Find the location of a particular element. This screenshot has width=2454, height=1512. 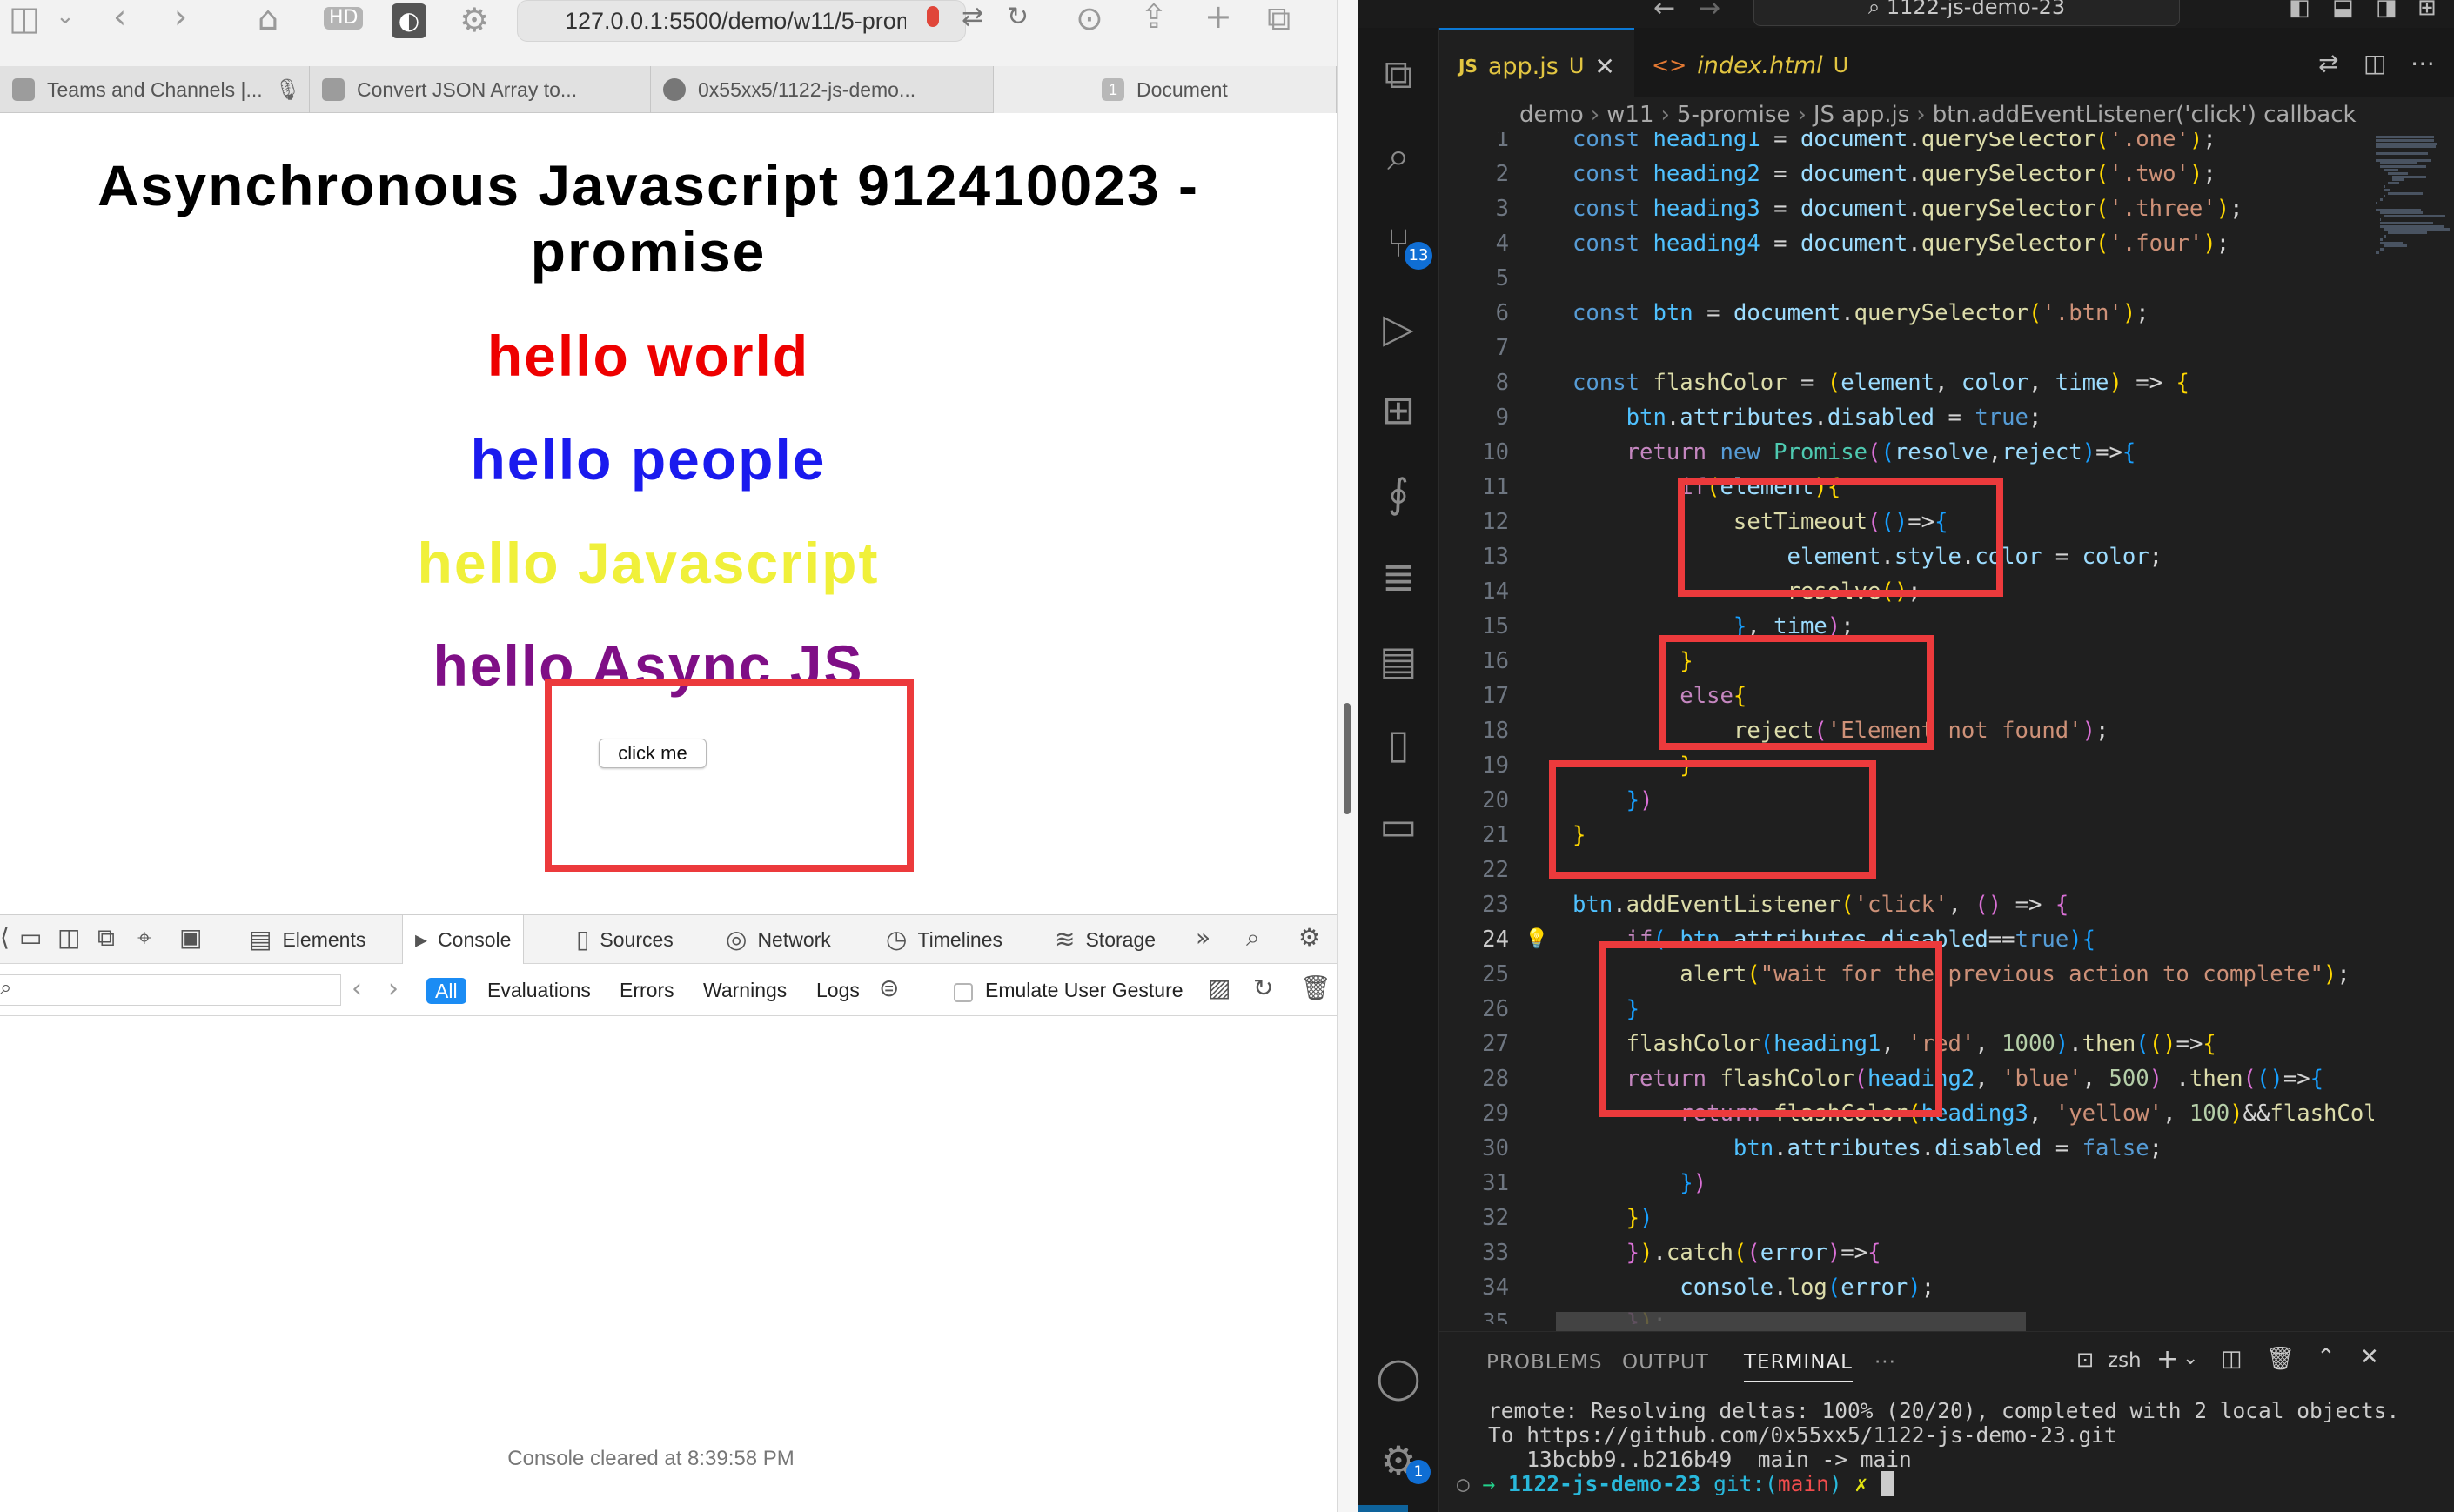

tab-timelines: ◷ Timelines is located at coordinates (944, 940).